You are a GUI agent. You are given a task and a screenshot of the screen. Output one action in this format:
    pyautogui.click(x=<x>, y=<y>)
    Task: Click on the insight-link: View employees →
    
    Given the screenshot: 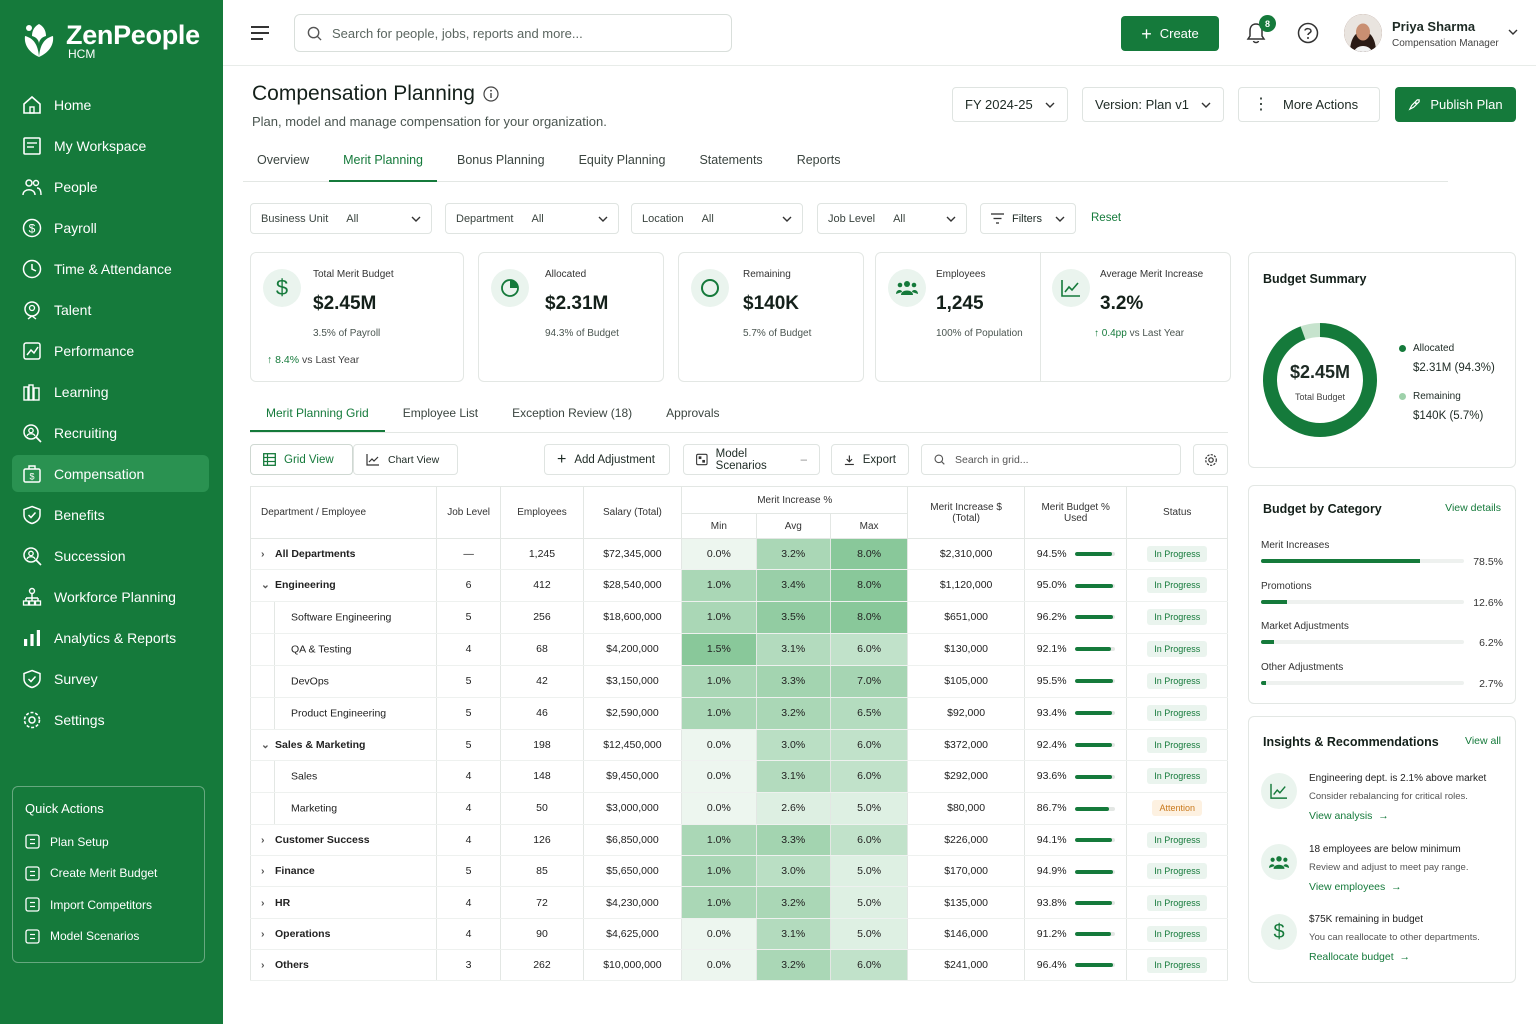 What is the action you would take?
    pyautogui.click(x=1355, y=887)
    